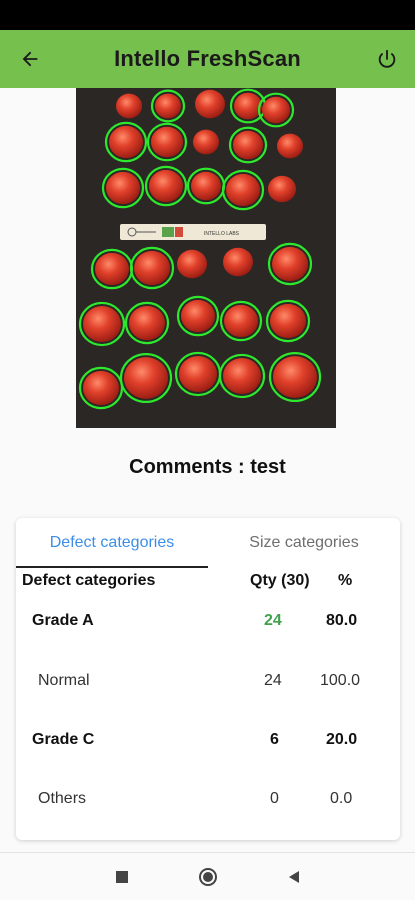 The image size is (415, 900). What do you see at coordinates (62, 798) in the screenshot?
I see `row-name: Others` at bounding box center [62, 798].